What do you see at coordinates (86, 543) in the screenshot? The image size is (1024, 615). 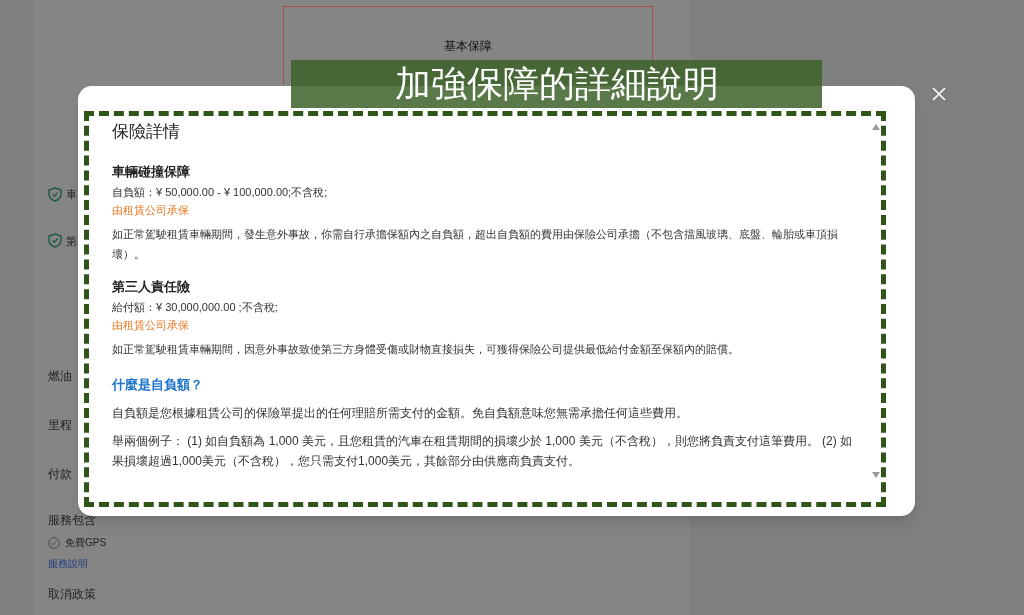 I see `service-item: 免費GPS` at bounding box center [86, 543].